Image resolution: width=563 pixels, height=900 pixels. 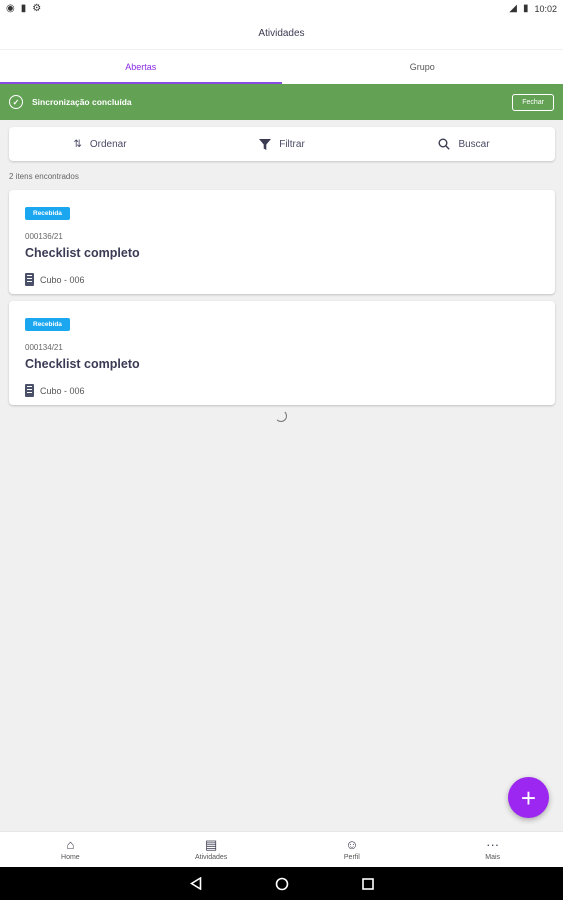 I want to click on status-bar-left: ◉ ▮ ⚙, so click(x=23, y=9).